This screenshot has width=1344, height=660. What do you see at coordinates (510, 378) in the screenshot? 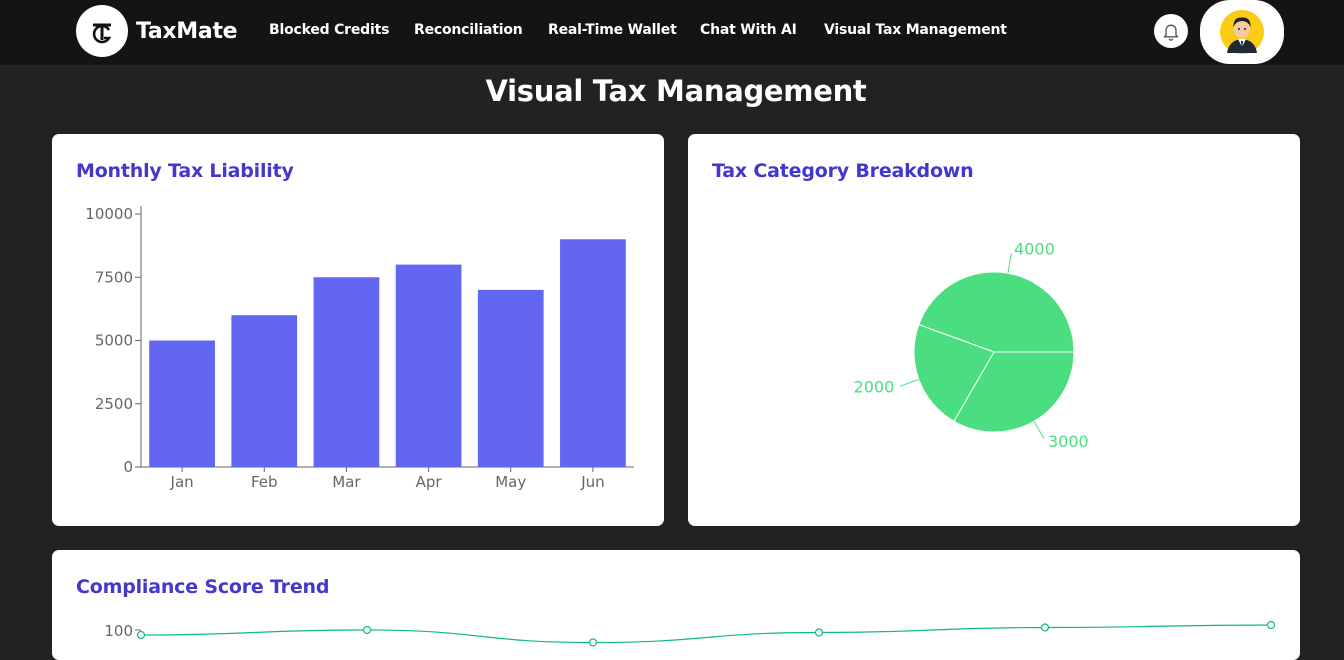
I see `bar-may` at bounding box center [510, 378].